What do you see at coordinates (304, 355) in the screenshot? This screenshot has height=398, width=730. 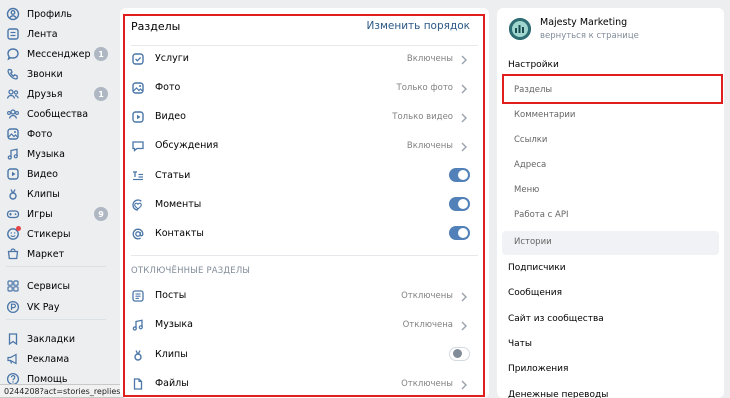 I see `section-row: Клипы` at bounding box center [304, 355].